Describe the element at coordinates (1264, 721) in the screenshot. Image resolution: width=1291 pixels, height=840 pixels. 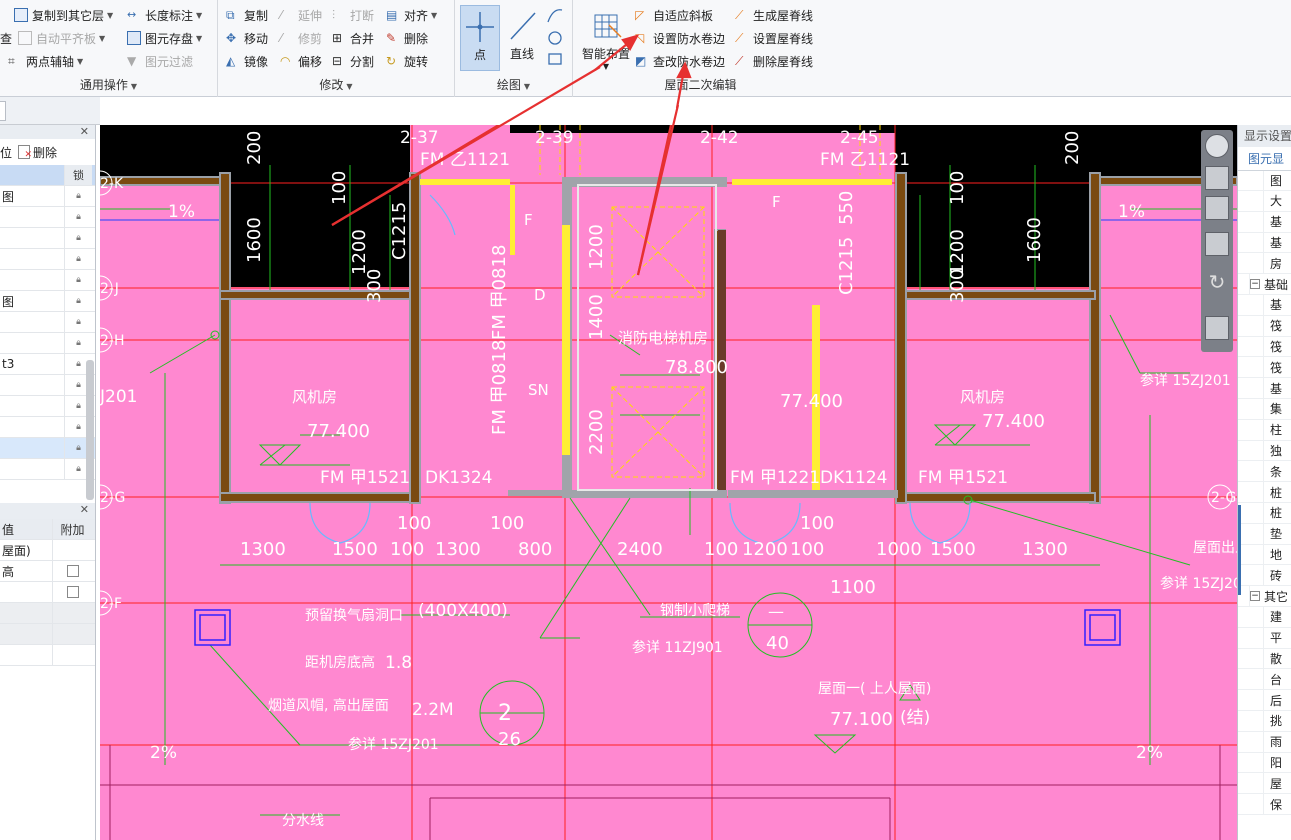
I see `display-list-item: 挑` at that location.